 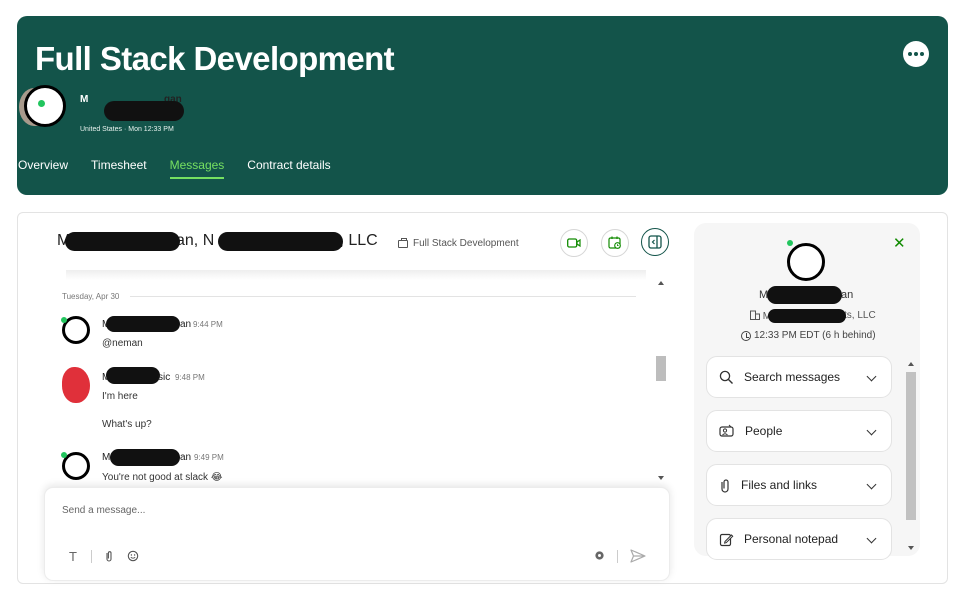 I want to click on title-part: an, N, so click(x=195, y=240).